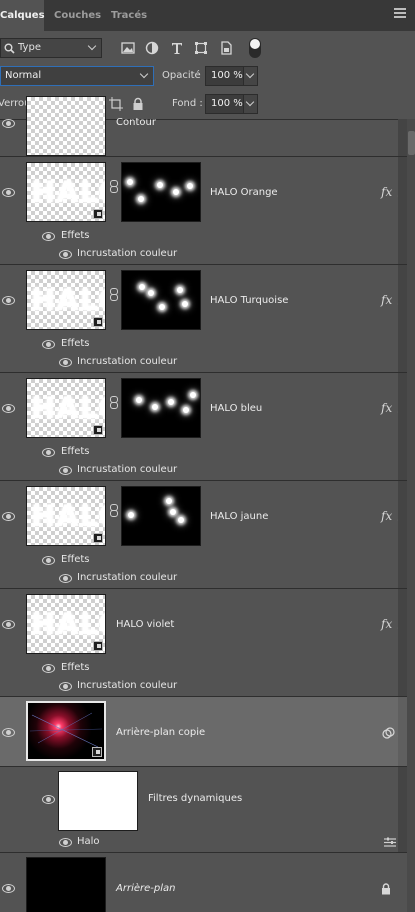 The width and height of the screenshot is (415, 912). I want to click on lock-artboard-icon, so click(116, 104).